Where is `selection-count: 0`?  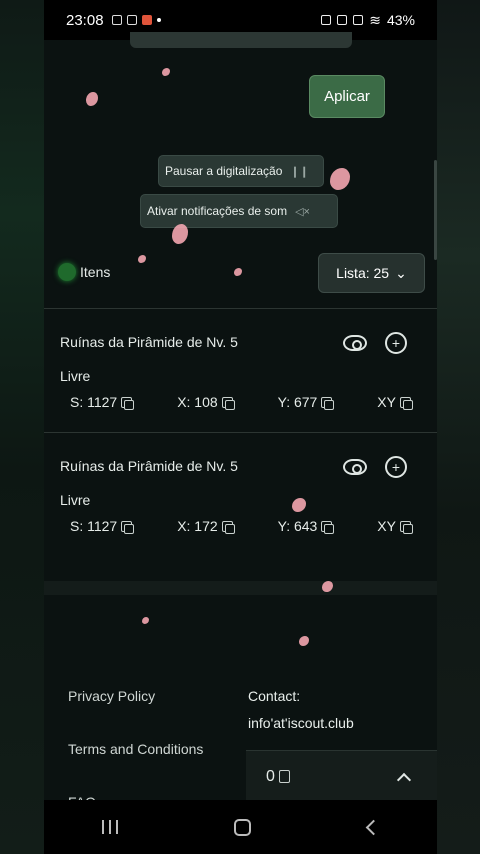 selection-count: 0 is located at coordinates (278, 777).